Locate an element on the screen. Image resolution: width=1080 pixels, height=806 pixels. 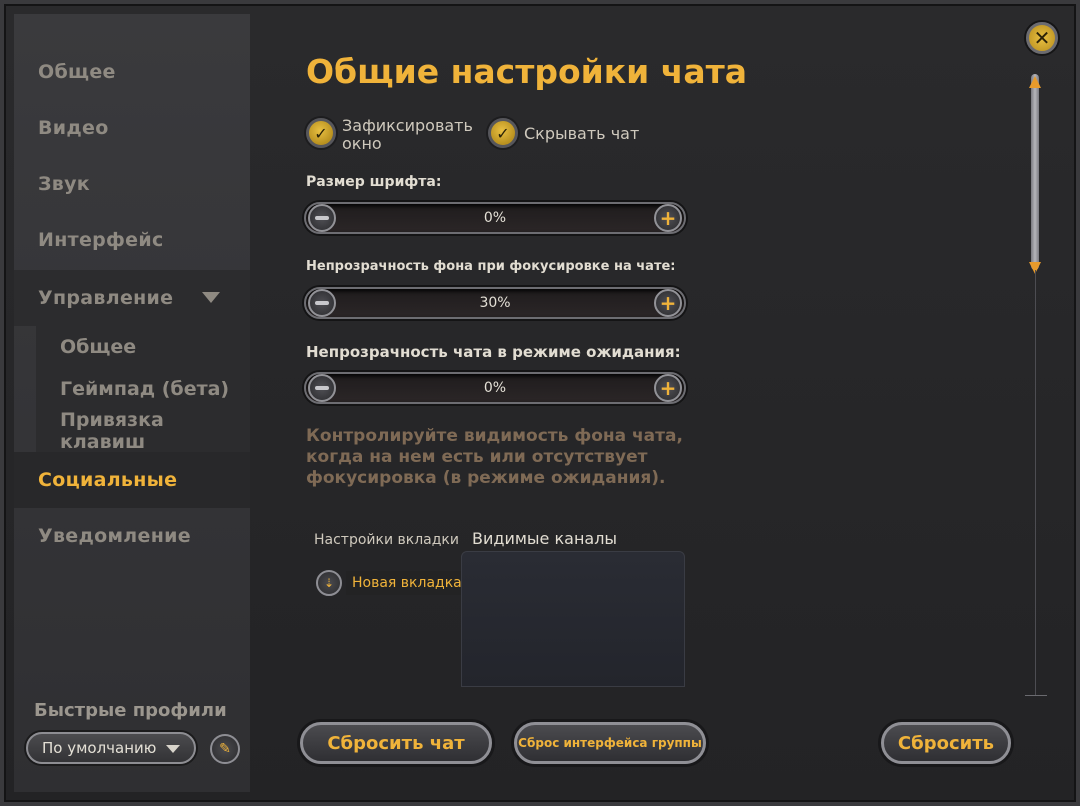
sidebar-item-social: Социальные is located at coordinates (132, 480).